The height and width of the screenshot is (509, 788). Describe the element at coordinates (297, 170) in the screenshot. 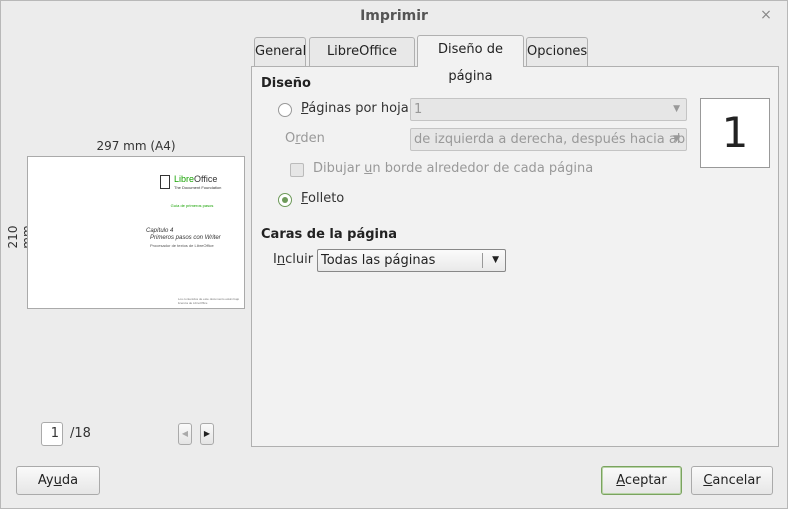

I see `draw-border-checkbox` at that location.